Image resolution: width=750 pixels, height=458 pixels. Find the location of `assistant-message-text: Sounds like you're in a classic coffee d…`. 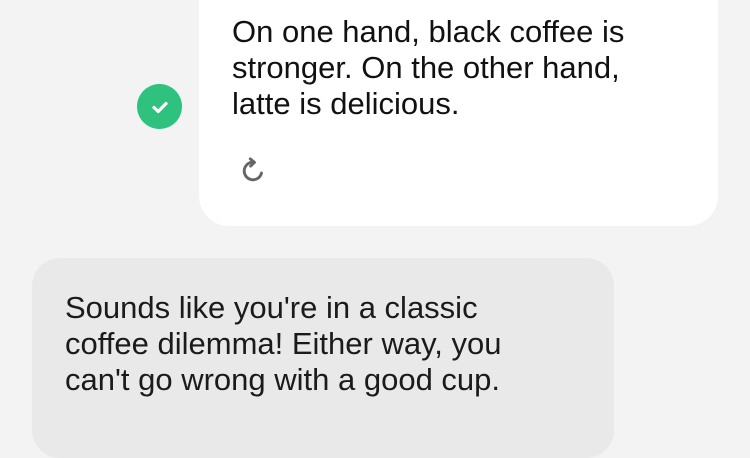

assistant-message-text: Sounds like you're in a classic coffee d… is located at coordinates (283, 343).